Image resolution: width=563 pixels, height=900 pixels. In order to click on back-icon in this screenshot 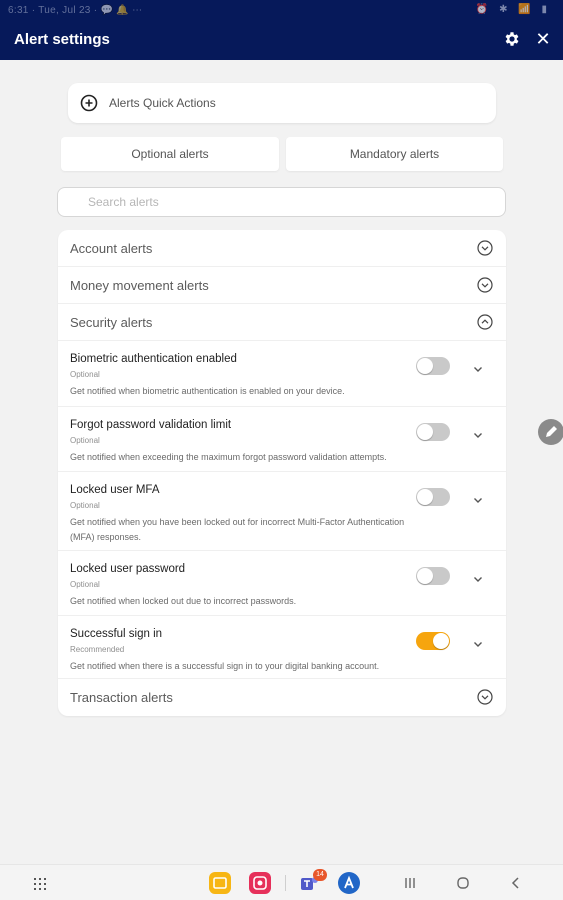, I will do `click(516, 883)`.